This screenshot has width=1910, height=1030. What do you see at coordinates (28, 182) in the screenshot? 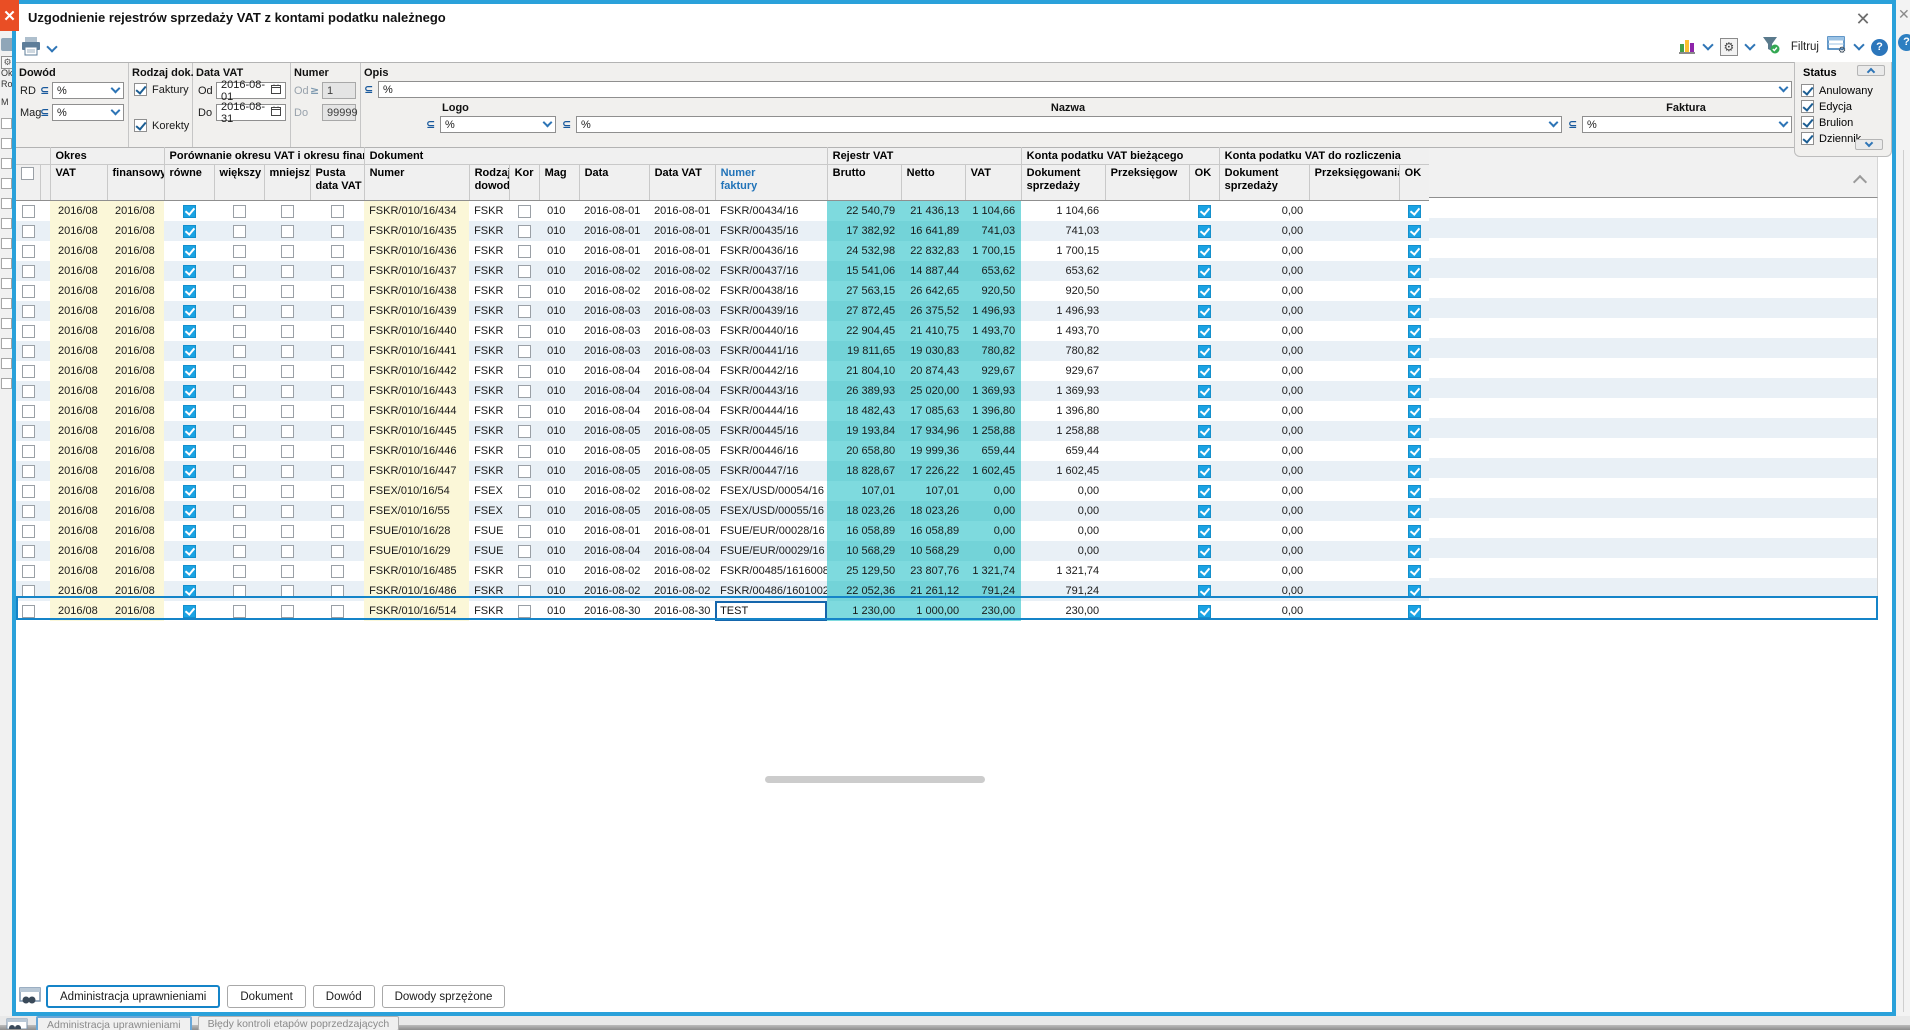
I see `column-header-select` at bounding box center [28, 182].